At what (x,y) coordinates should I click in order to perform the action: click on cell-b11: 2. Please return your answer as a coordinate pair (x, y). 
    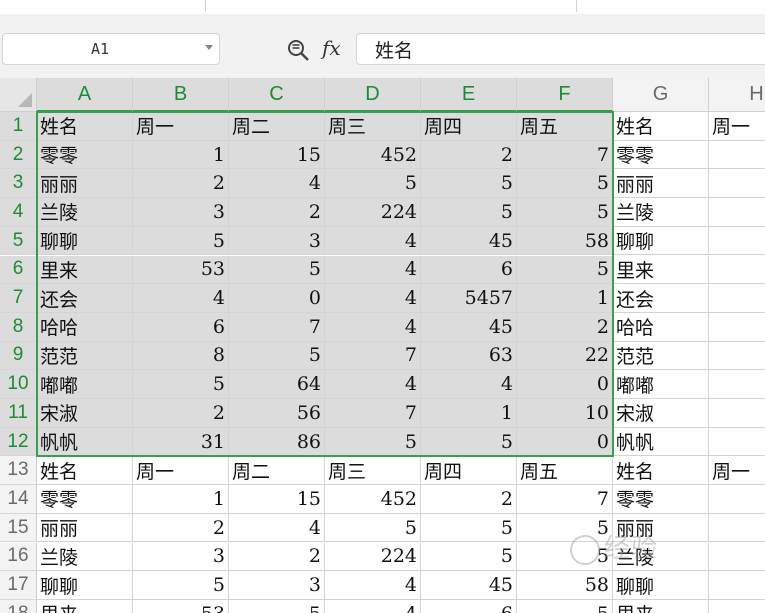
    Looking at the image, I should click on (181, 413).